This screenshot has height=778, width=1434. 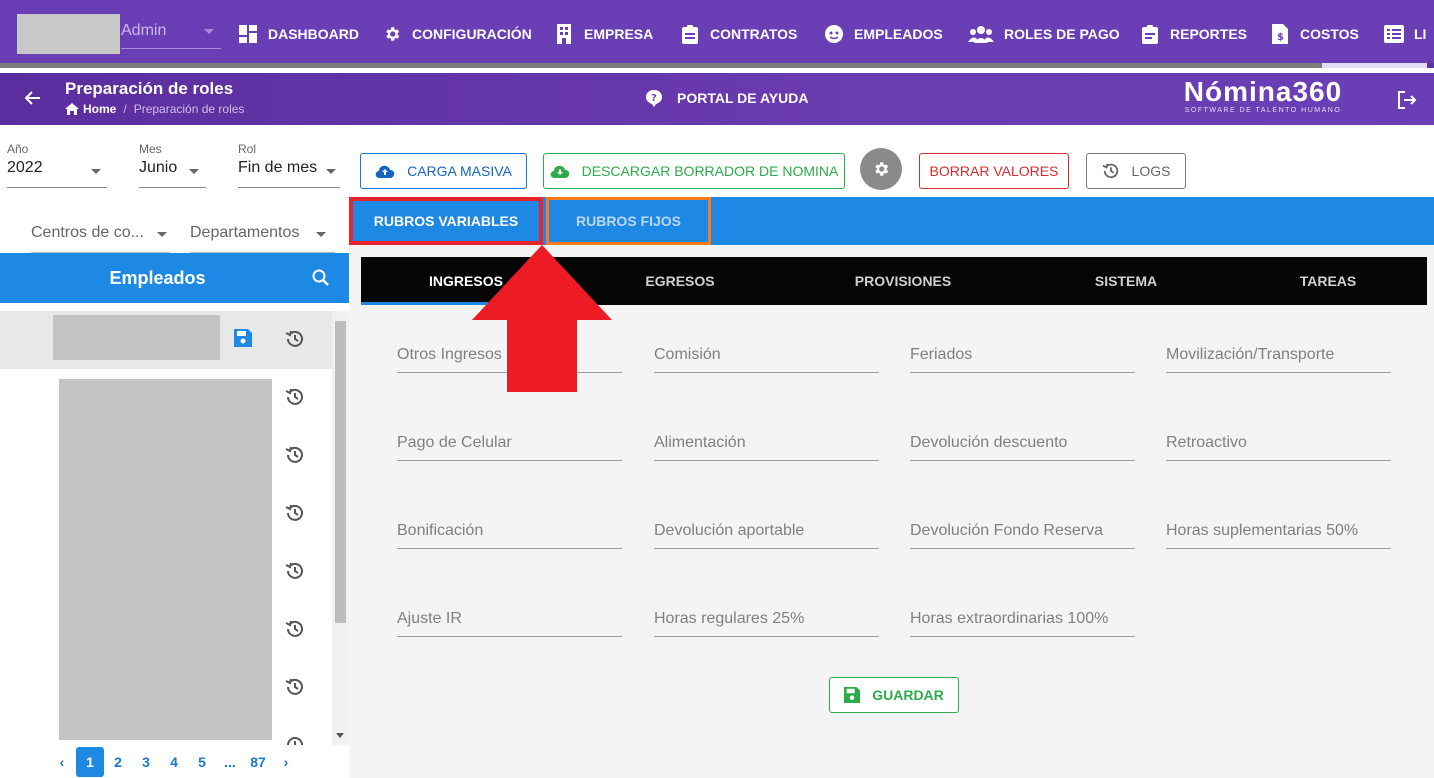 I want to click on nav-roles-de-pago: ROLES DE PAGO, so click(x=1044, y=34).